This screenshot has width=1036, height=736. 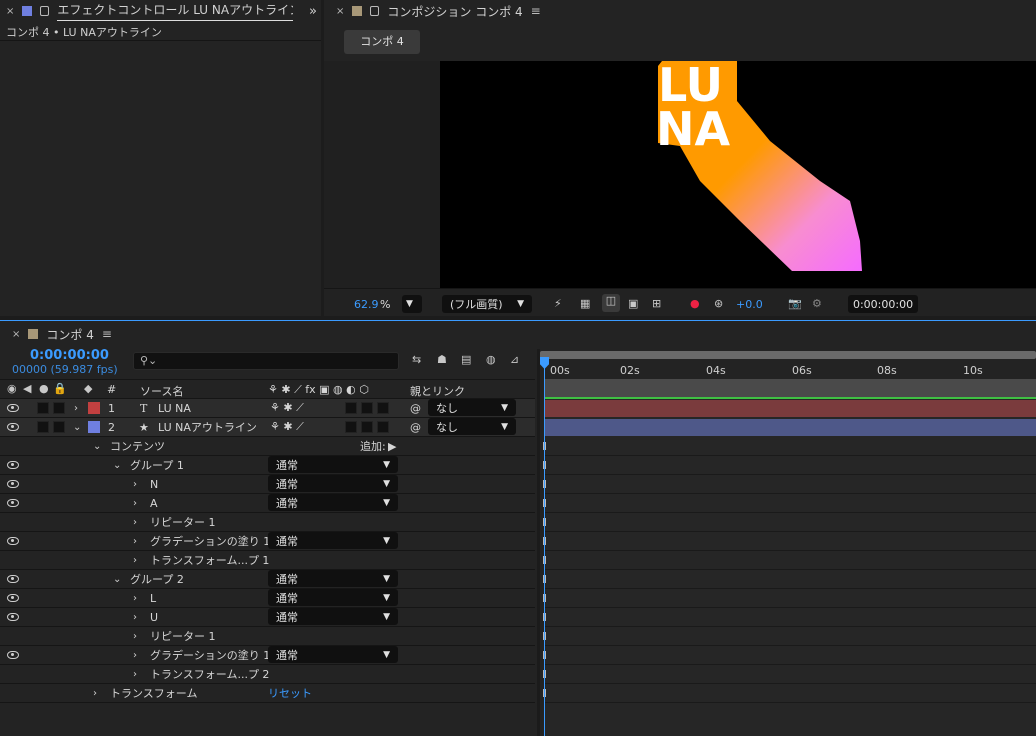 What do you see at coordinates (10, 11) in the screenshot?
I see `close-icon: ×` at bounding box center [10, 11].